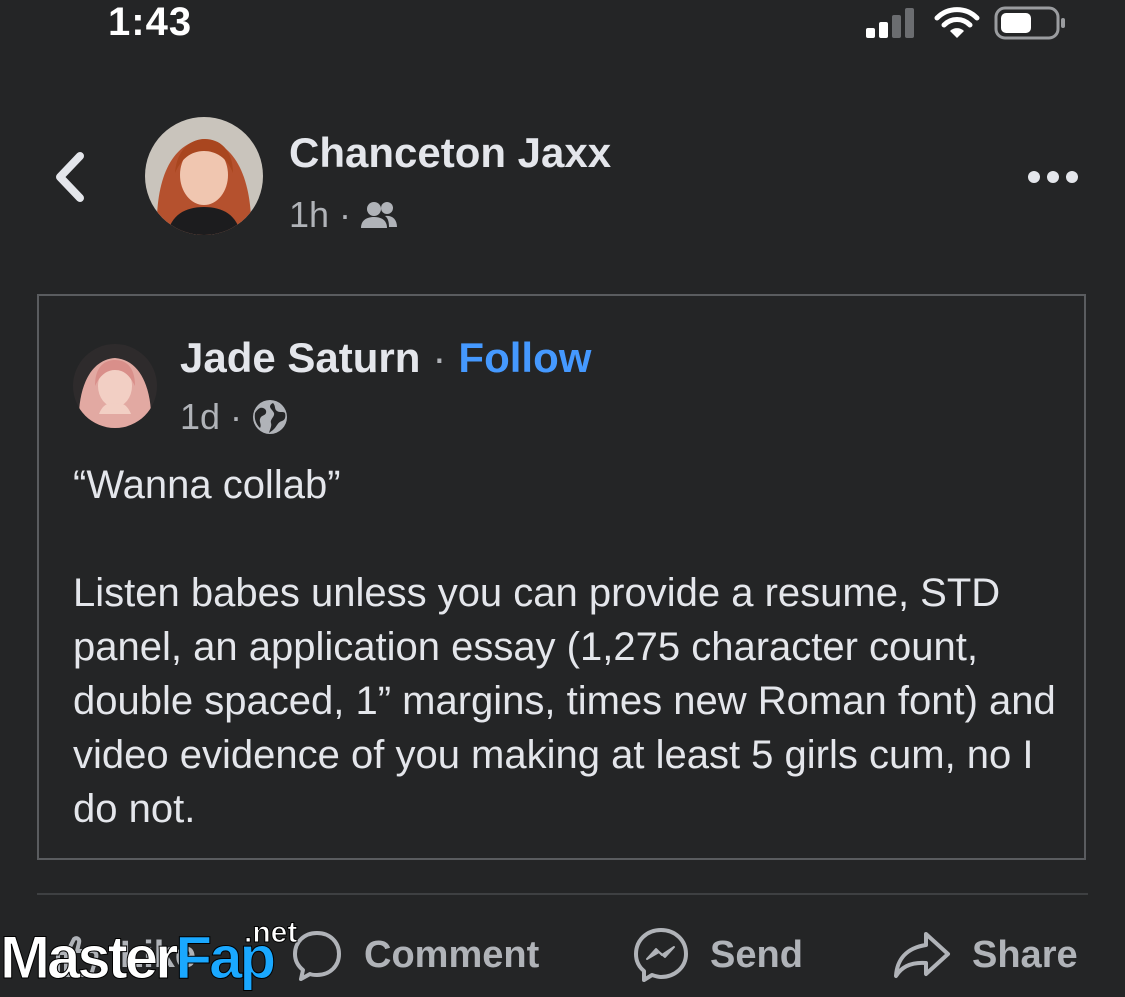 This screenshot has height=997, width=1125. I want to click on profile-photo, so click(204, 176).